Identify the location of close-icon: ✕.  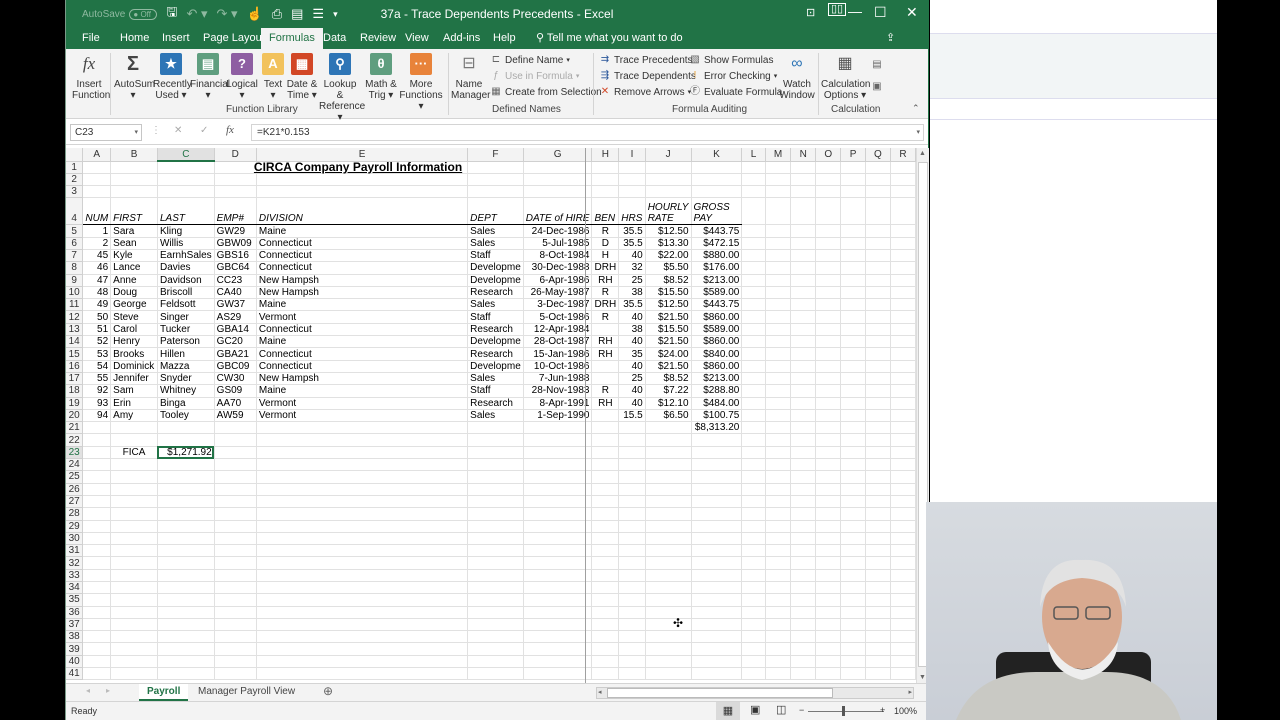
(912, 12).